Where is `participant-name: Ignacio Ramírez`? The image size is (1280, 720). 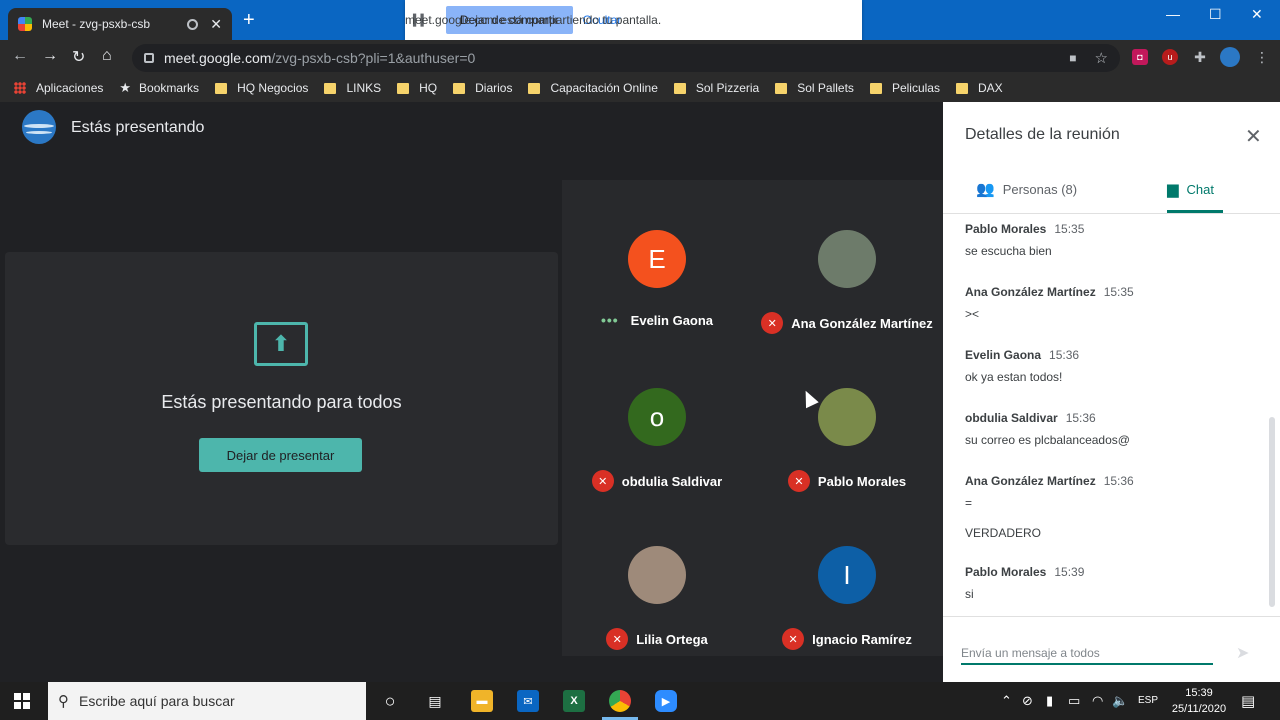 participant-name: Ignacio Ramírez is located at coordinates (862, 639).